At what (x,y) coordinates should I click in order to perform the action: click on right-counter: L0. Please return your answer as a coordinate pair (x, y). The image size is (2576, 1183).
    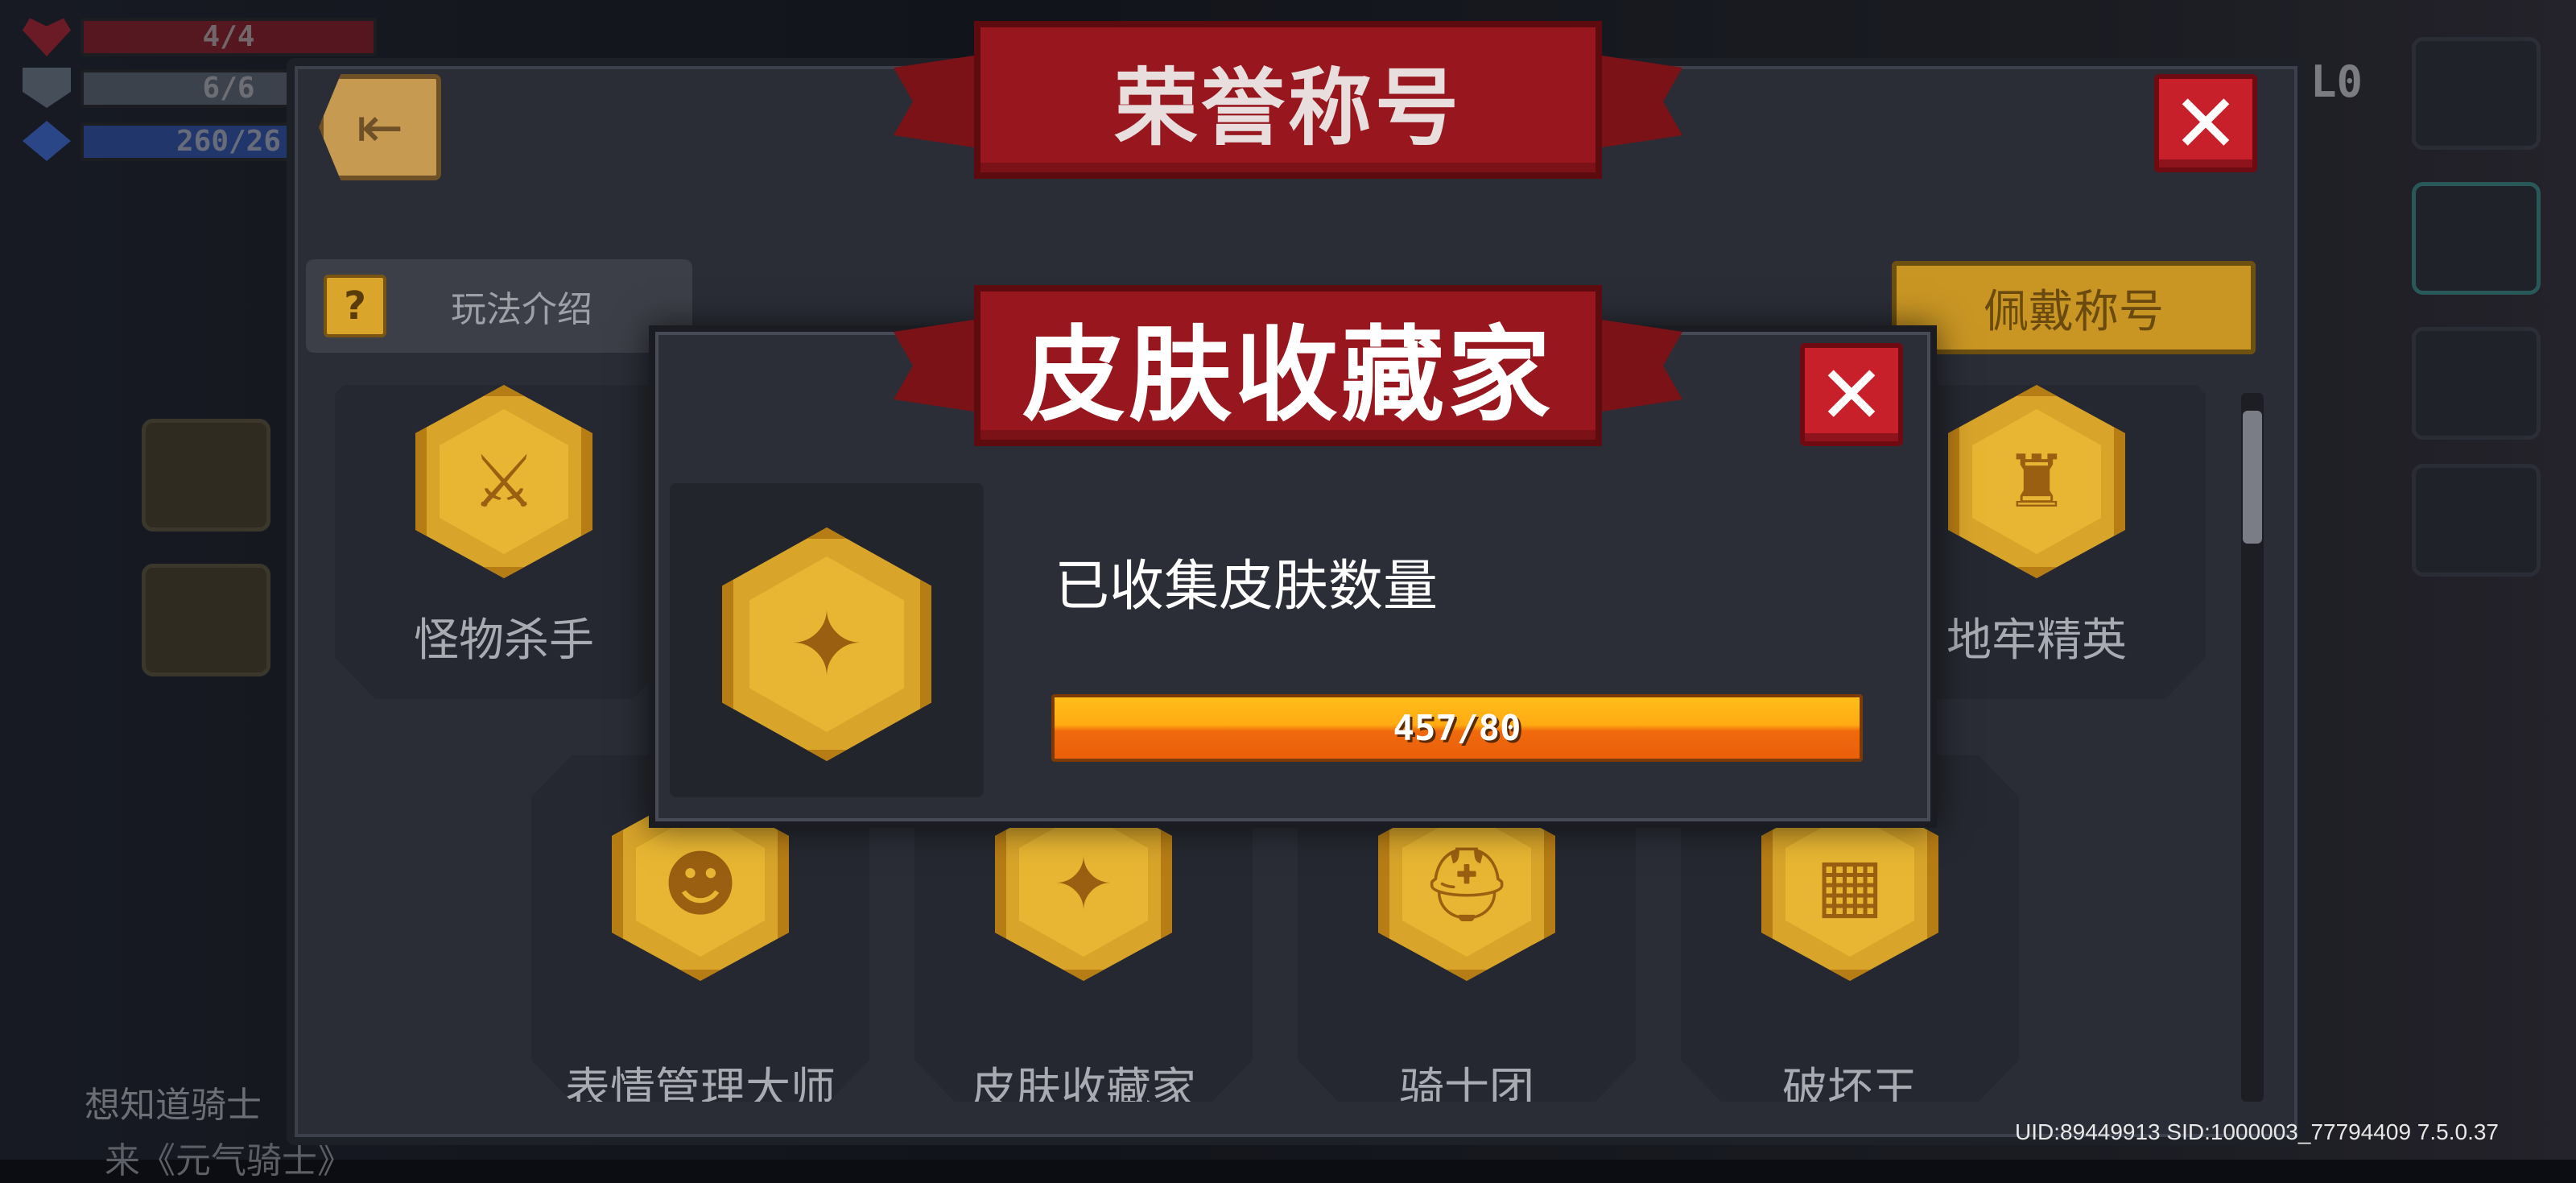
    Looking at the image, I should click on (2336, 81).